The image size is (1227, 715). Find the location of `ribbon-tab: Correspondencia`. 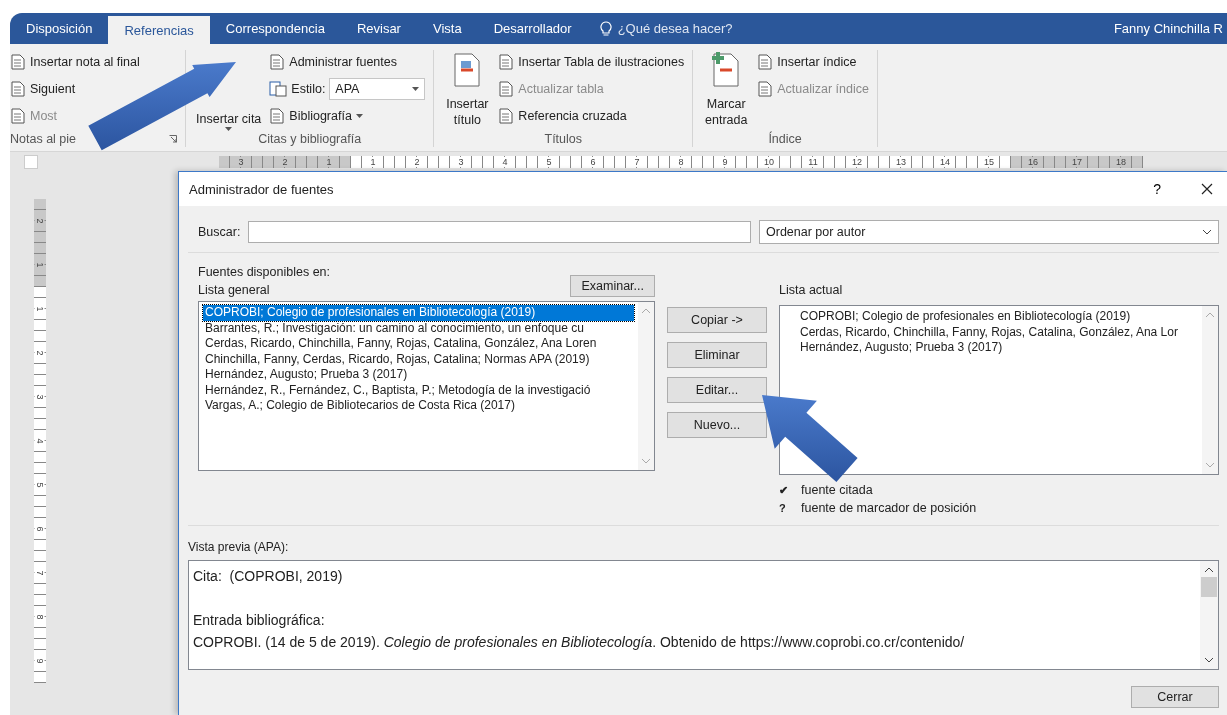

ribbon-tab: Correspondencia is located at coordinates (275, 28).